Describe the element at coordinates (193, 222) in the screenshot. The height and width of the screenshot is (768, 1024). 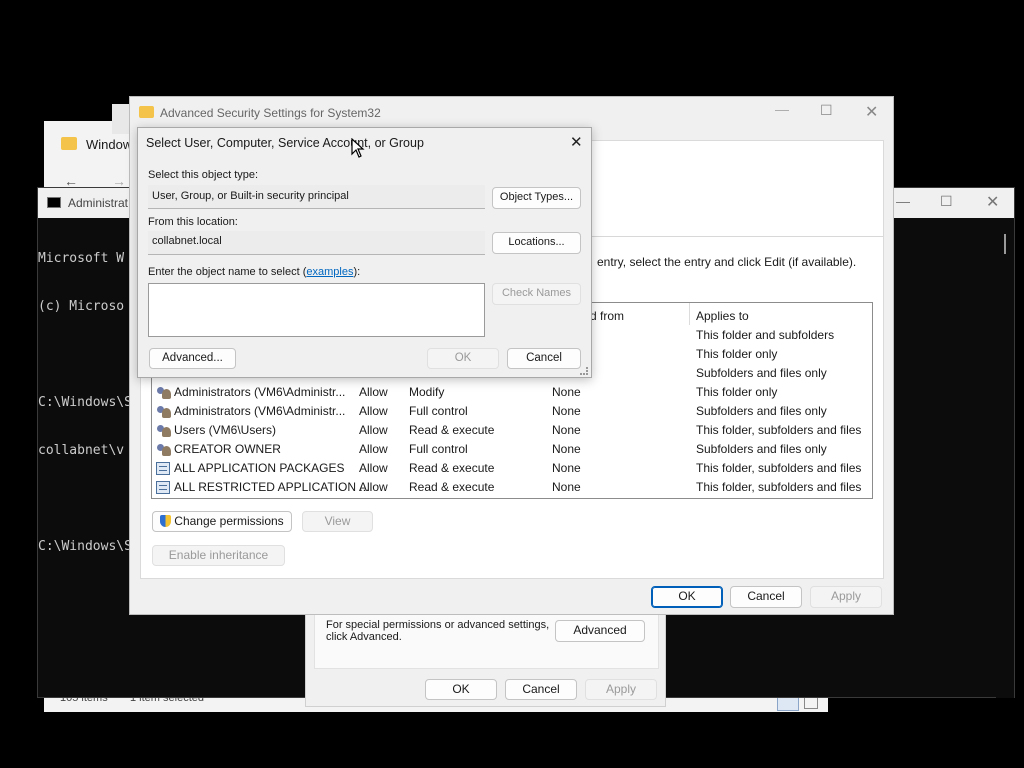
I see `location-caption: From this location:` at that location.